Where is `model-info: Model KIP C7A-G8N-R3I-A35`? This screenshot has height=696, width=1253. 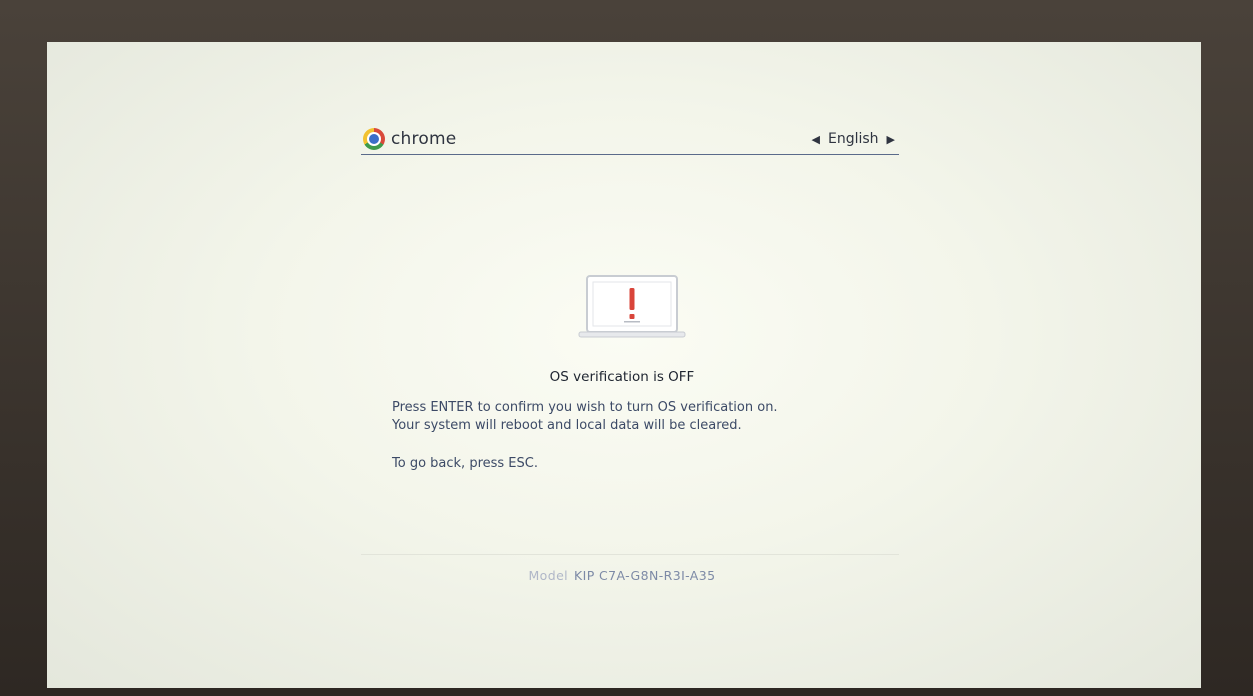
model-info: Model KIP C7A-G8N-R3I-A35 is located at coordinates (622, 575).